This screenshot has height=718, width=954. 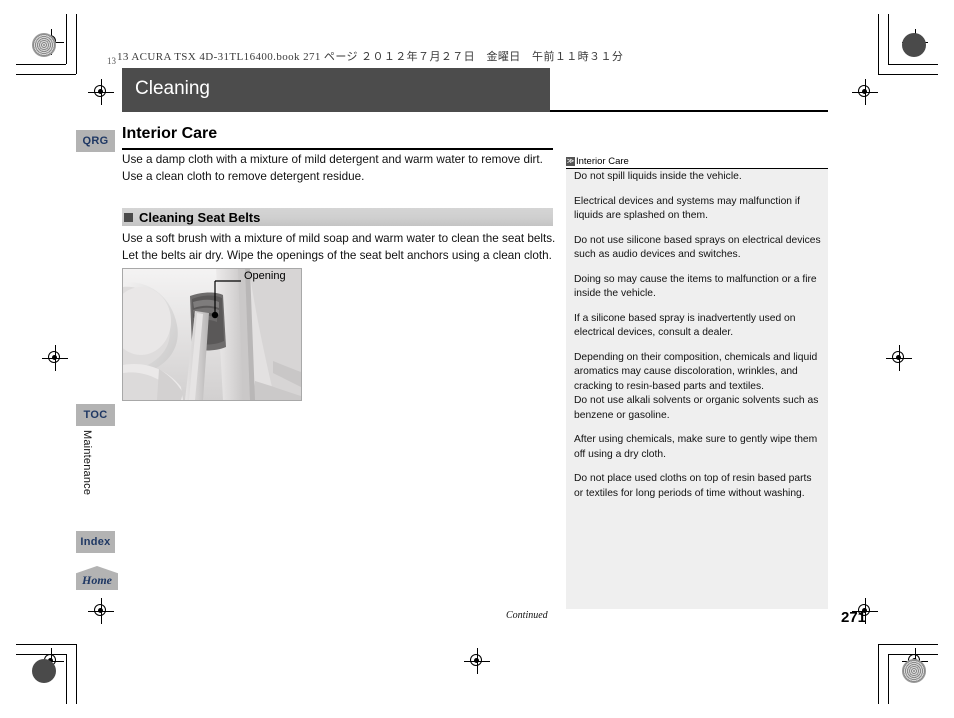 What do you see at coordinates (265, 276) in the screenshot?
I see `figure-callout-label: Opening` at bounding box center [265, 276].